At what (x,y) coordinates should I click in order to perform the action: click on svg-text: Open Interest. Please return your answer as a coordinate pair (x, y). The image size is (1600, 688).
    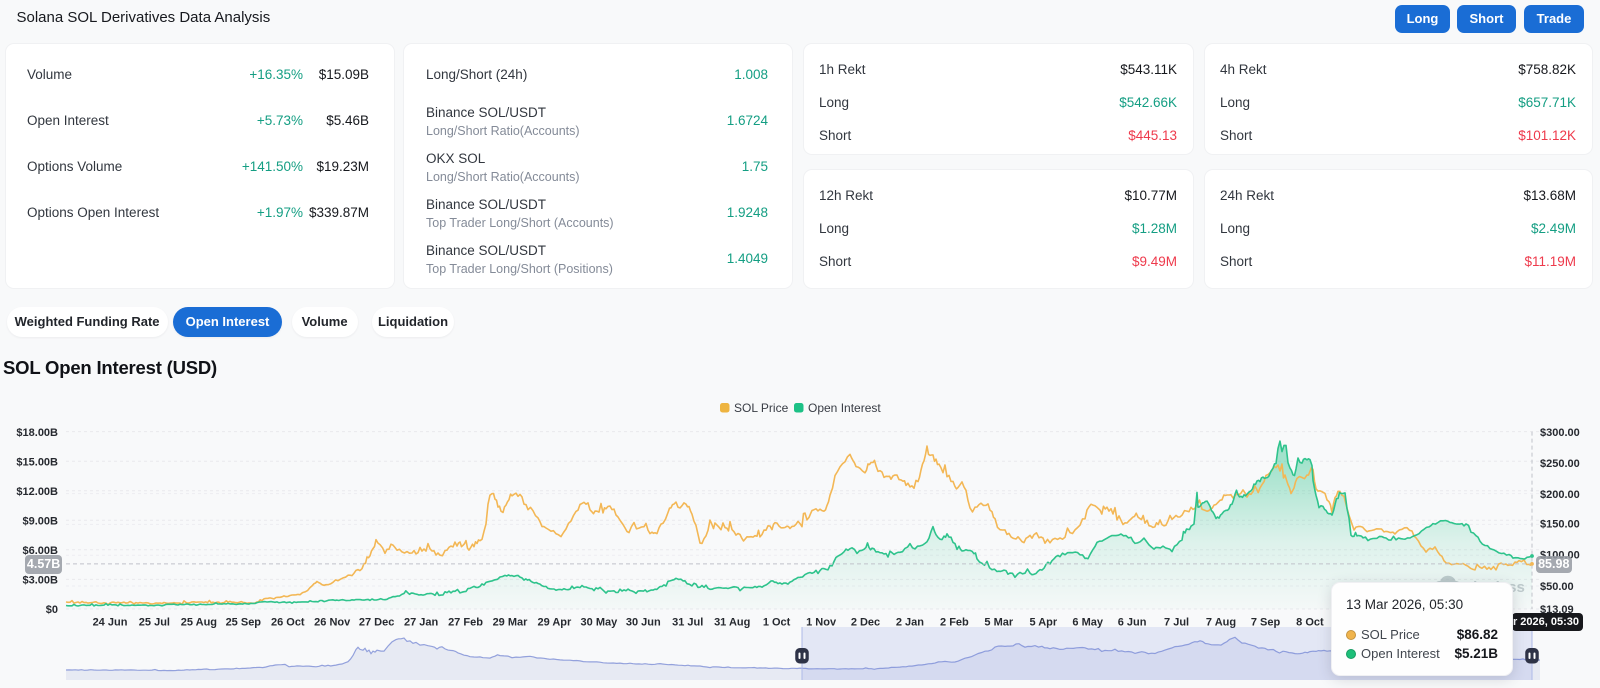
    Looking at the image, I should click on (844, 408).